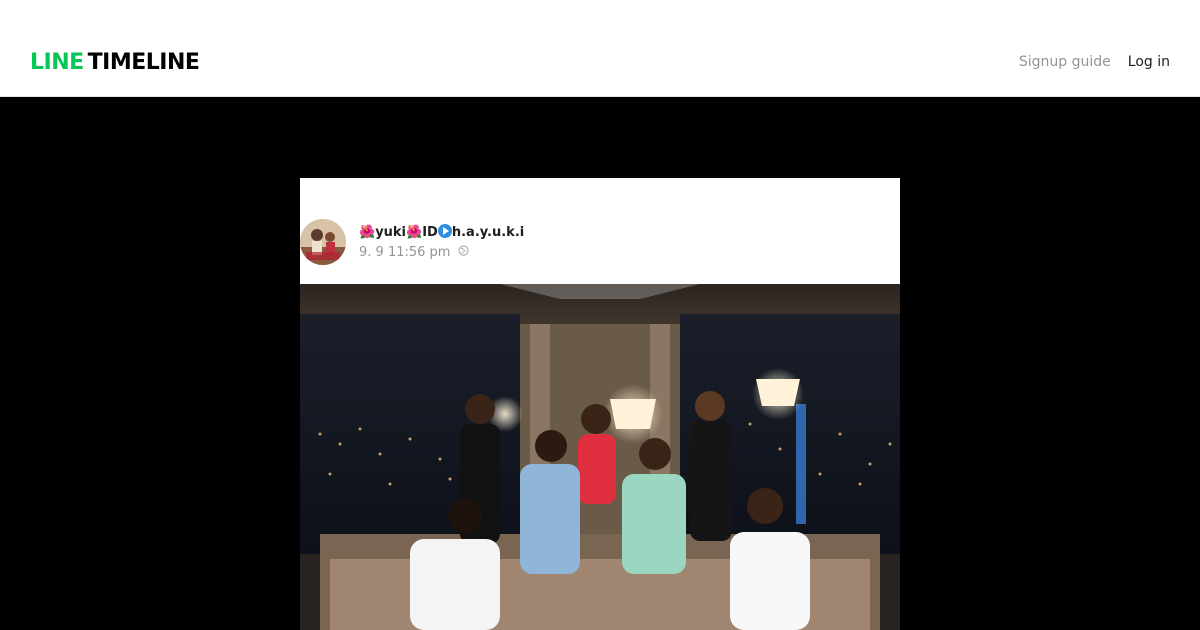 The height and width of the screenshot is (630, 1200). What do you see at coordinates (1065, 62) in the screenshot?
I see `signup-guide-link: Signup guide` at bounding box center [1065, 62].